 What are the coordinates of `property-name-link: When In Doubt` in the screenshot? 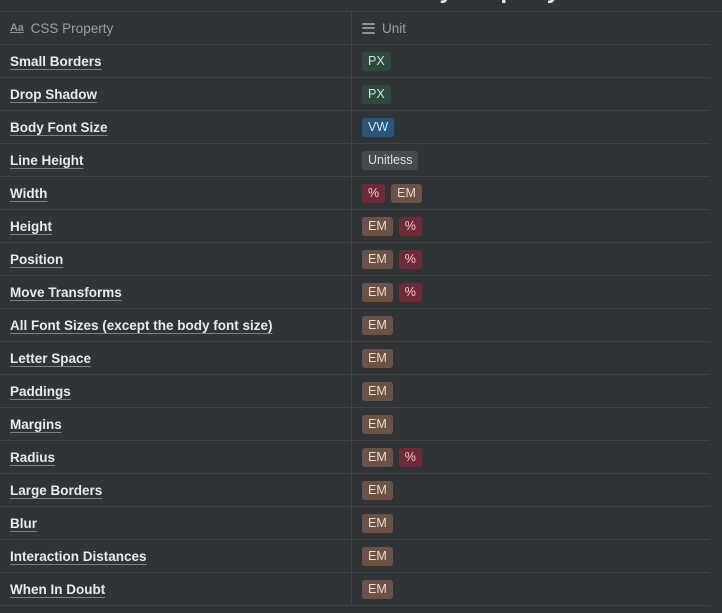 It's located at (57, 589).